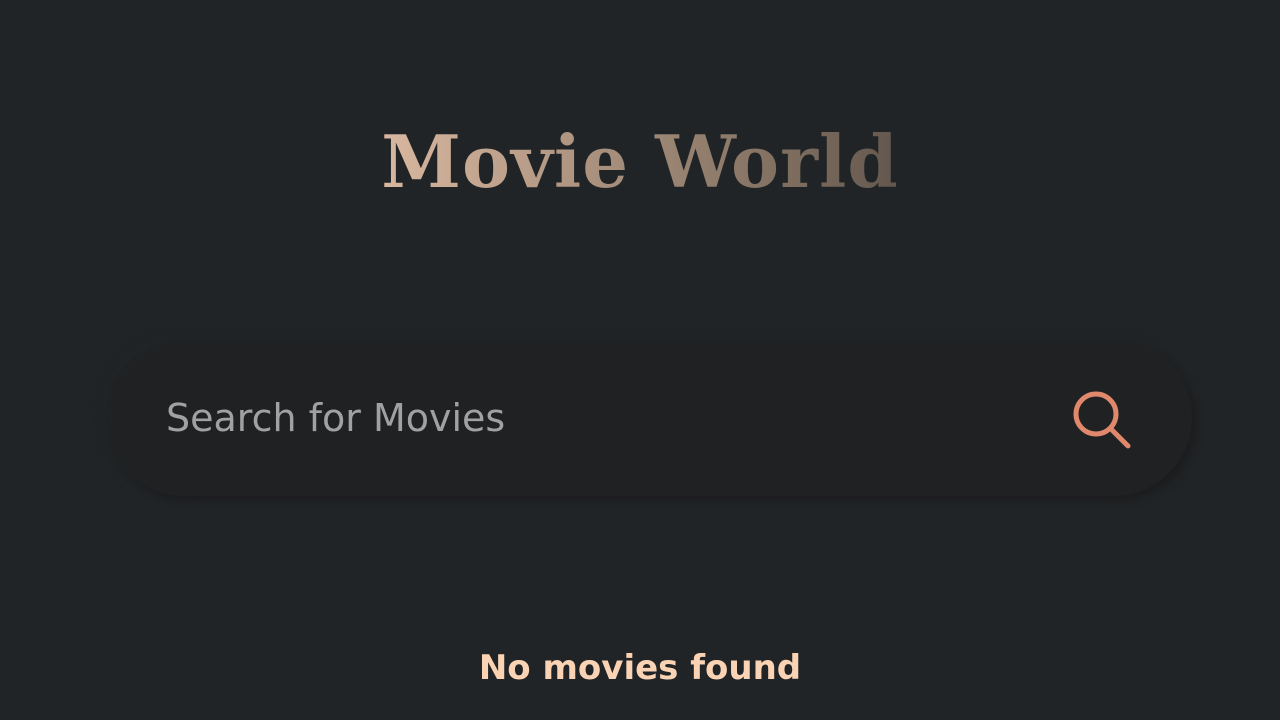  I want to click on search-input, so click(596, 418).